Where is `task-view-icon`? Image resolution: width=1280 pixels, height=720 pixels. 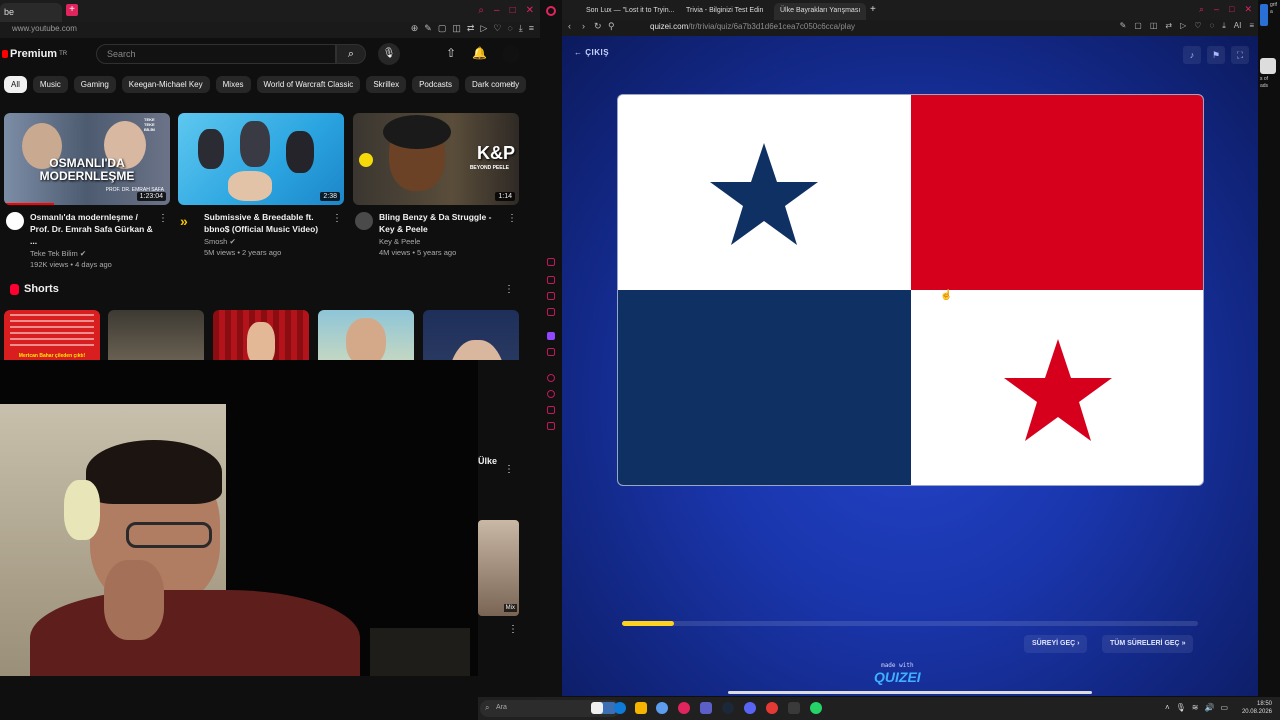 task-view-icon is located at coordinates (597, 708).